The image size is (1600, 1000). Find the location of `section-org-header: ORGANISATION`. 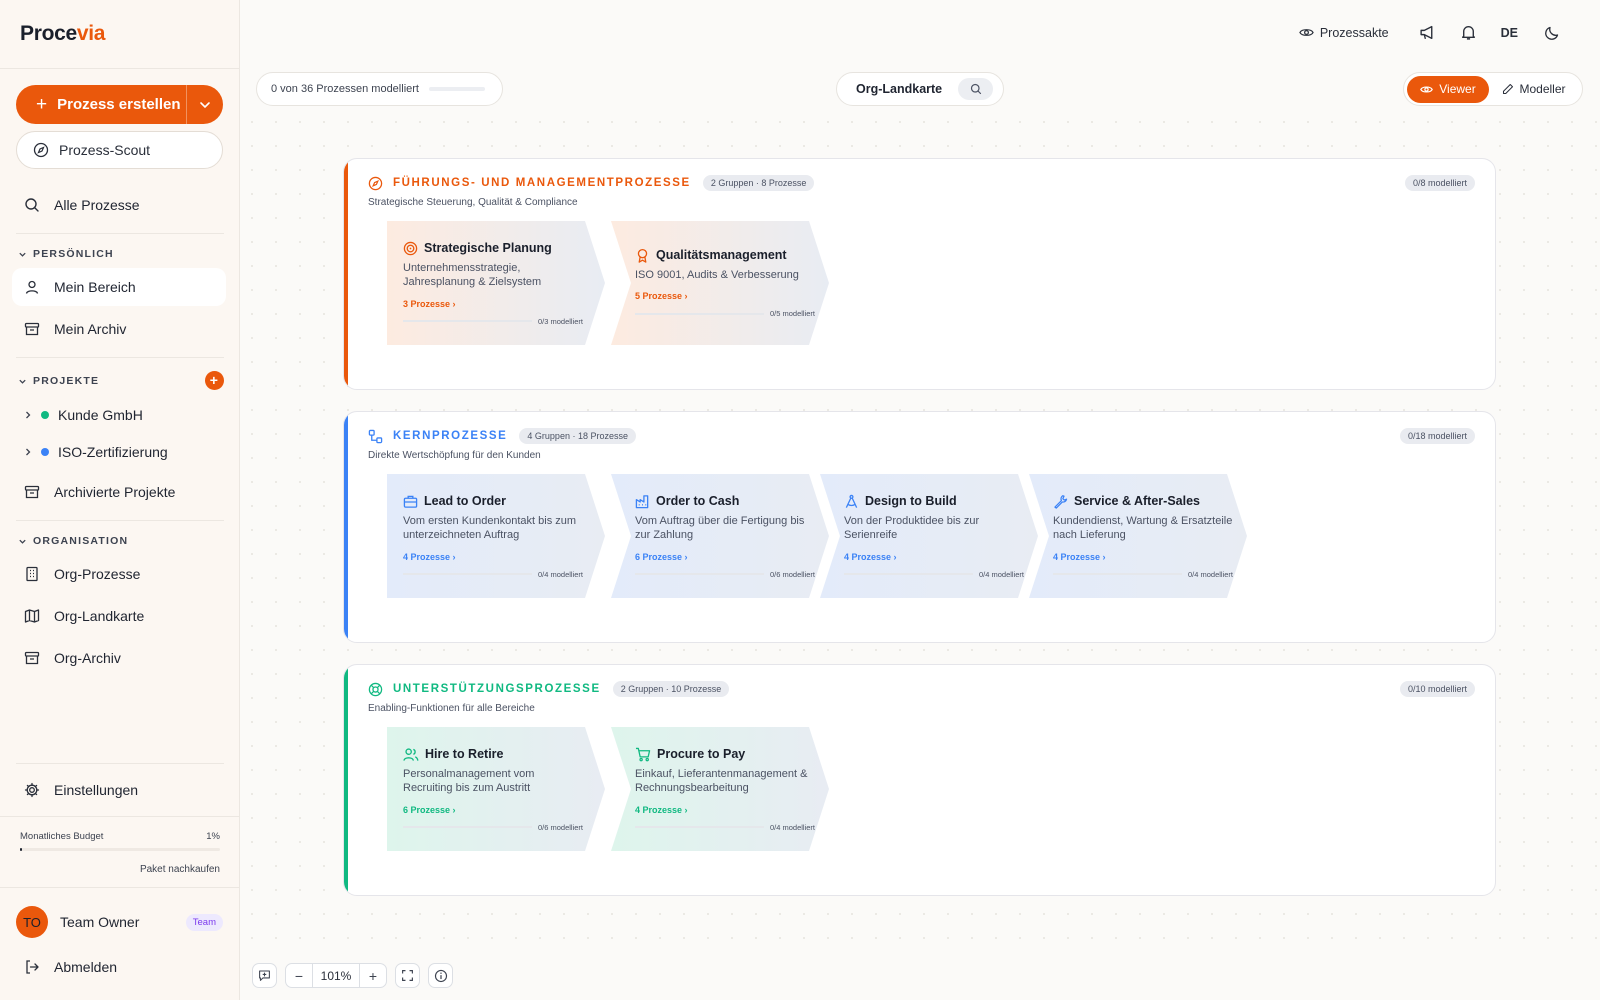

section-org-header: ORGANISATION is located at coordinates (121, 541).